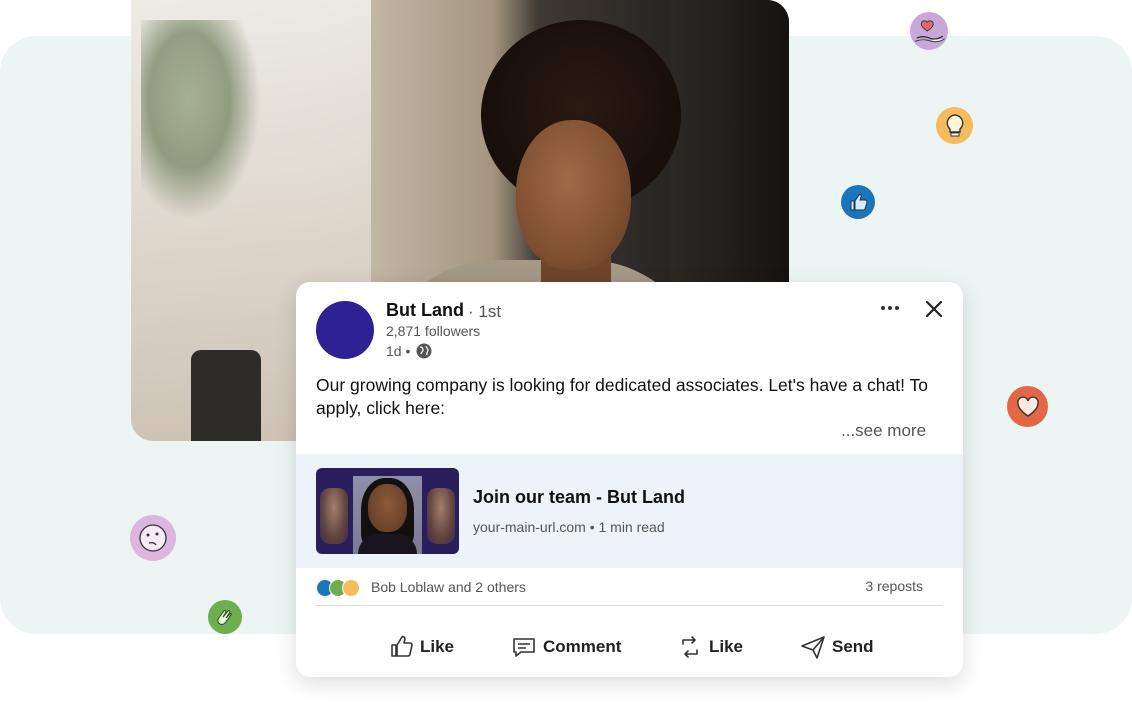 The height and width of the screenshot is (722, 1132). What do you see at coordinates (524, 647) in the screenshot?
I see `comment-icon` at bounding box center [524, 647].